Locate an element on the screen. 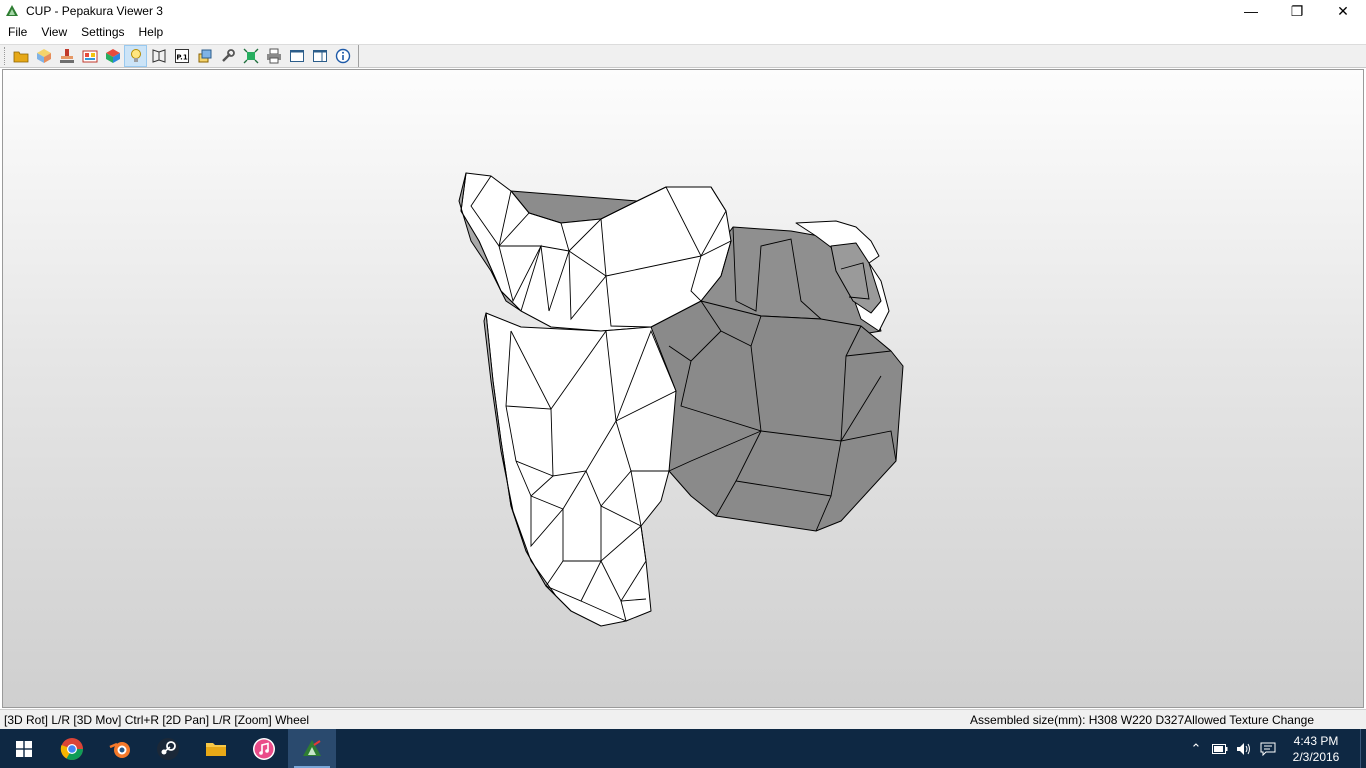 The width and height of the screenshot is (1366, 768). toolbar-divider is located at coordinates (358, 56).